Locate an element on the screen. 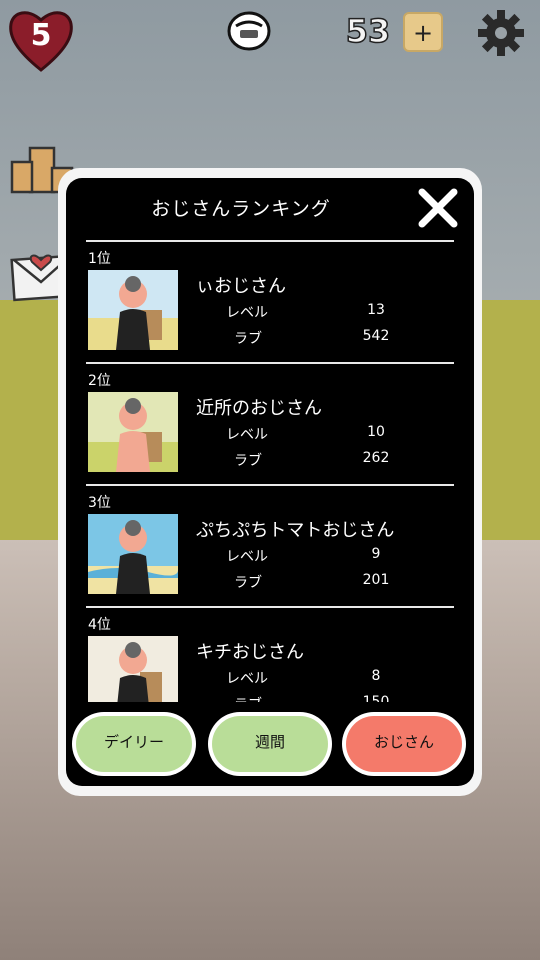  love-value: 201 is located at coordinates (376, 580).